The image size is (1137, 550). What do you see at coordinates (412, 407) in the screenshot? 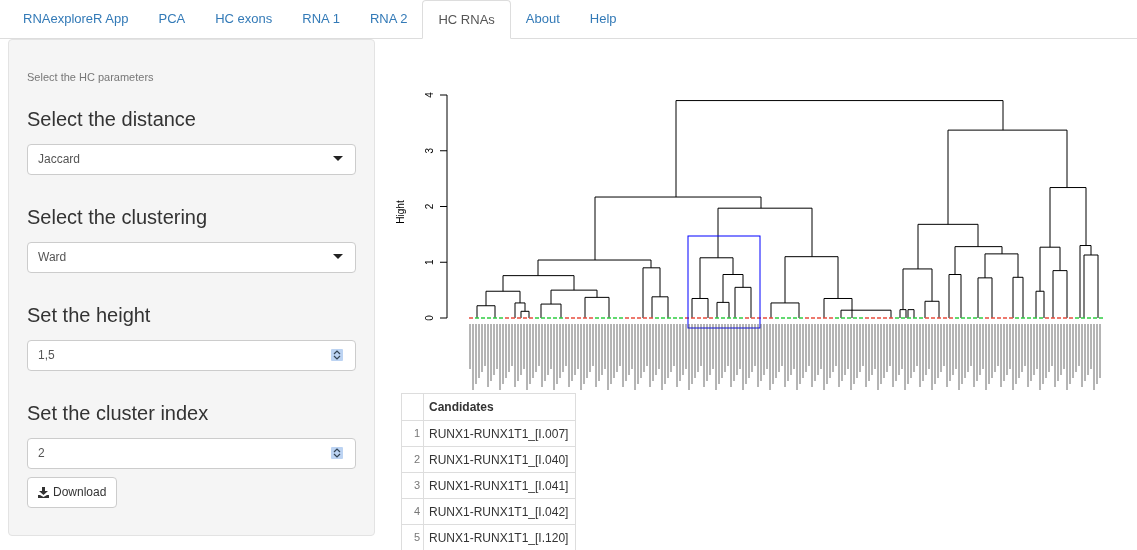
I see `table-cell` at bounding box center [412, 407].